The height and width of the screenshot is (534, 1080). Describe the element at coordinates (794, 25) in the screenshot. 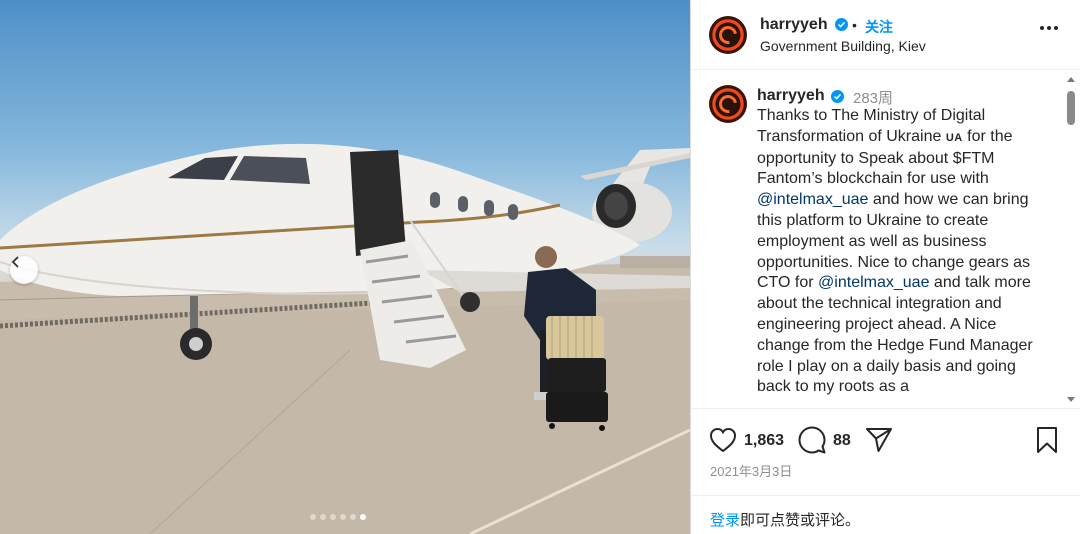

I see `username-link: harryyeh` at that location.